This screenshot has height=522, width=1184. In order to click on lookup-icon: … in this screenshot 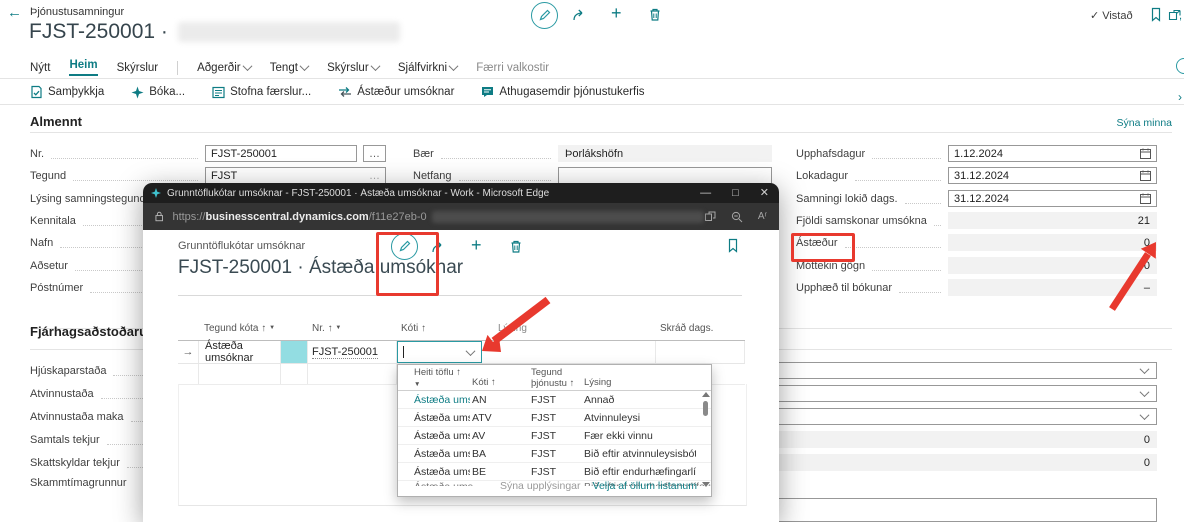, I will do `click(374, 176)`.